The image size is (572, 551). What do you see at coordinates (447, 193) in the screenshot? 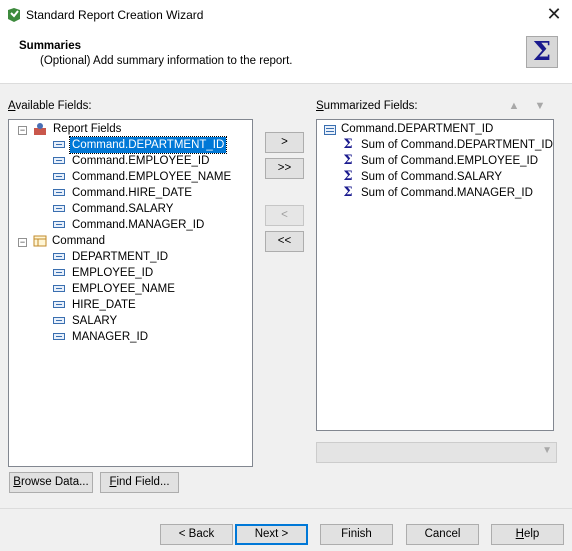
I see `list-item: Σ Sum of Command.MANAGER_ID` at bounding box center [447, 193].